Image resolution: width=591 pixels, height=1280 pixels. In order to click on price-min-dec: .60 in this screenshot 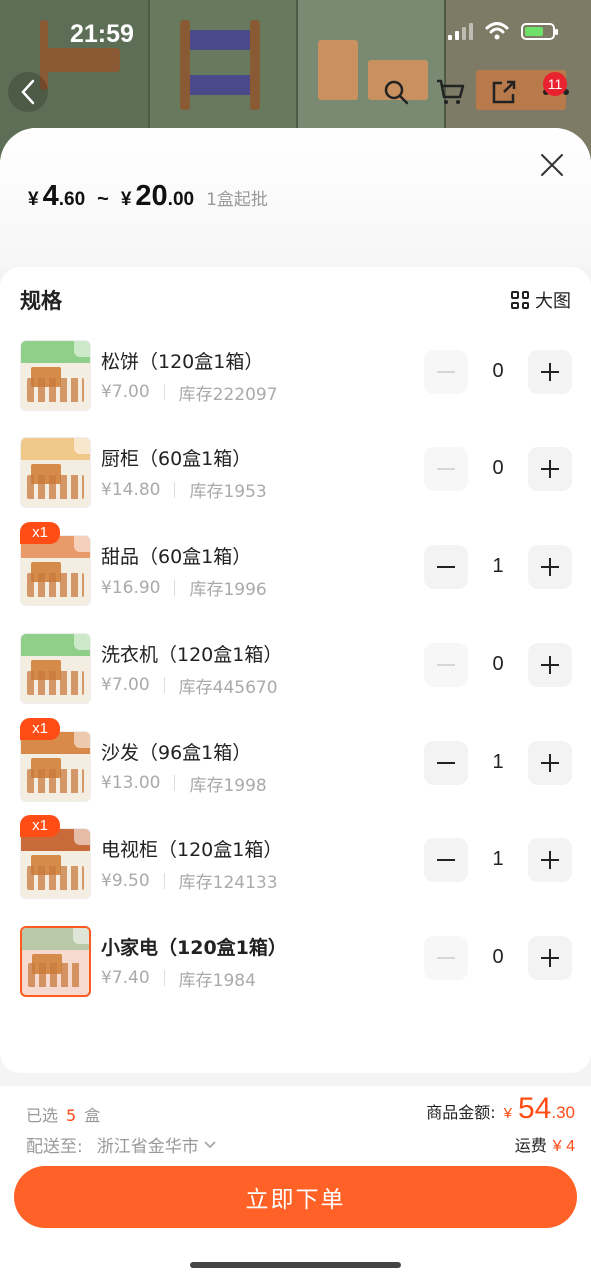, I will do `click(72, 199)`.